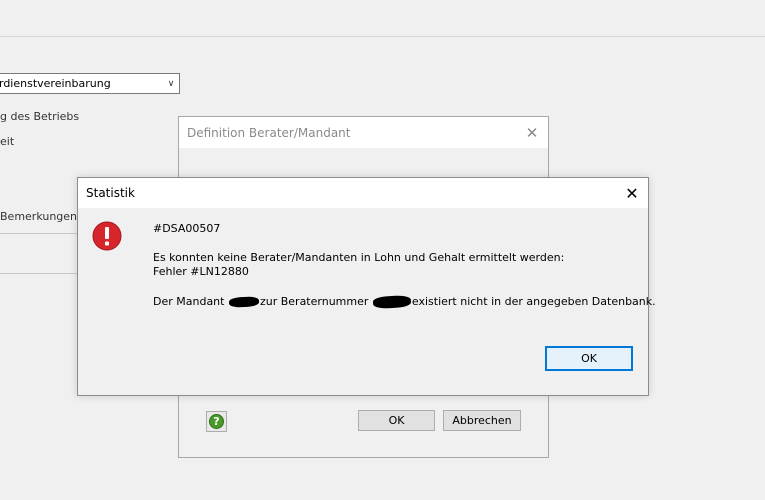 The width and height of the screenshot is (765, 500). What do you see at coordinates (55, 83) in the screenshot?
I see `agreement-select-value: rdienstvereinbarung` at bounding box center [55, 83].